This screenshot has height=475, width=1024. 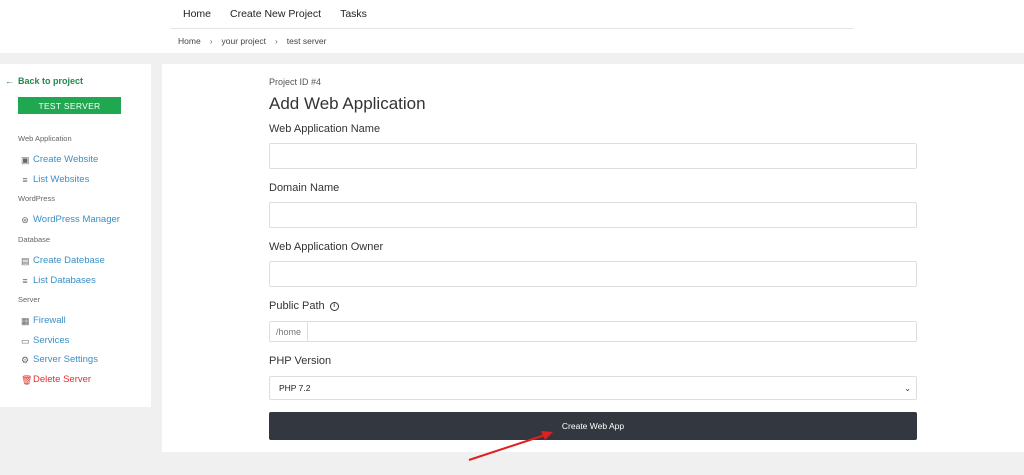 I want to click on public-path-input, so click(x=612, y=331).